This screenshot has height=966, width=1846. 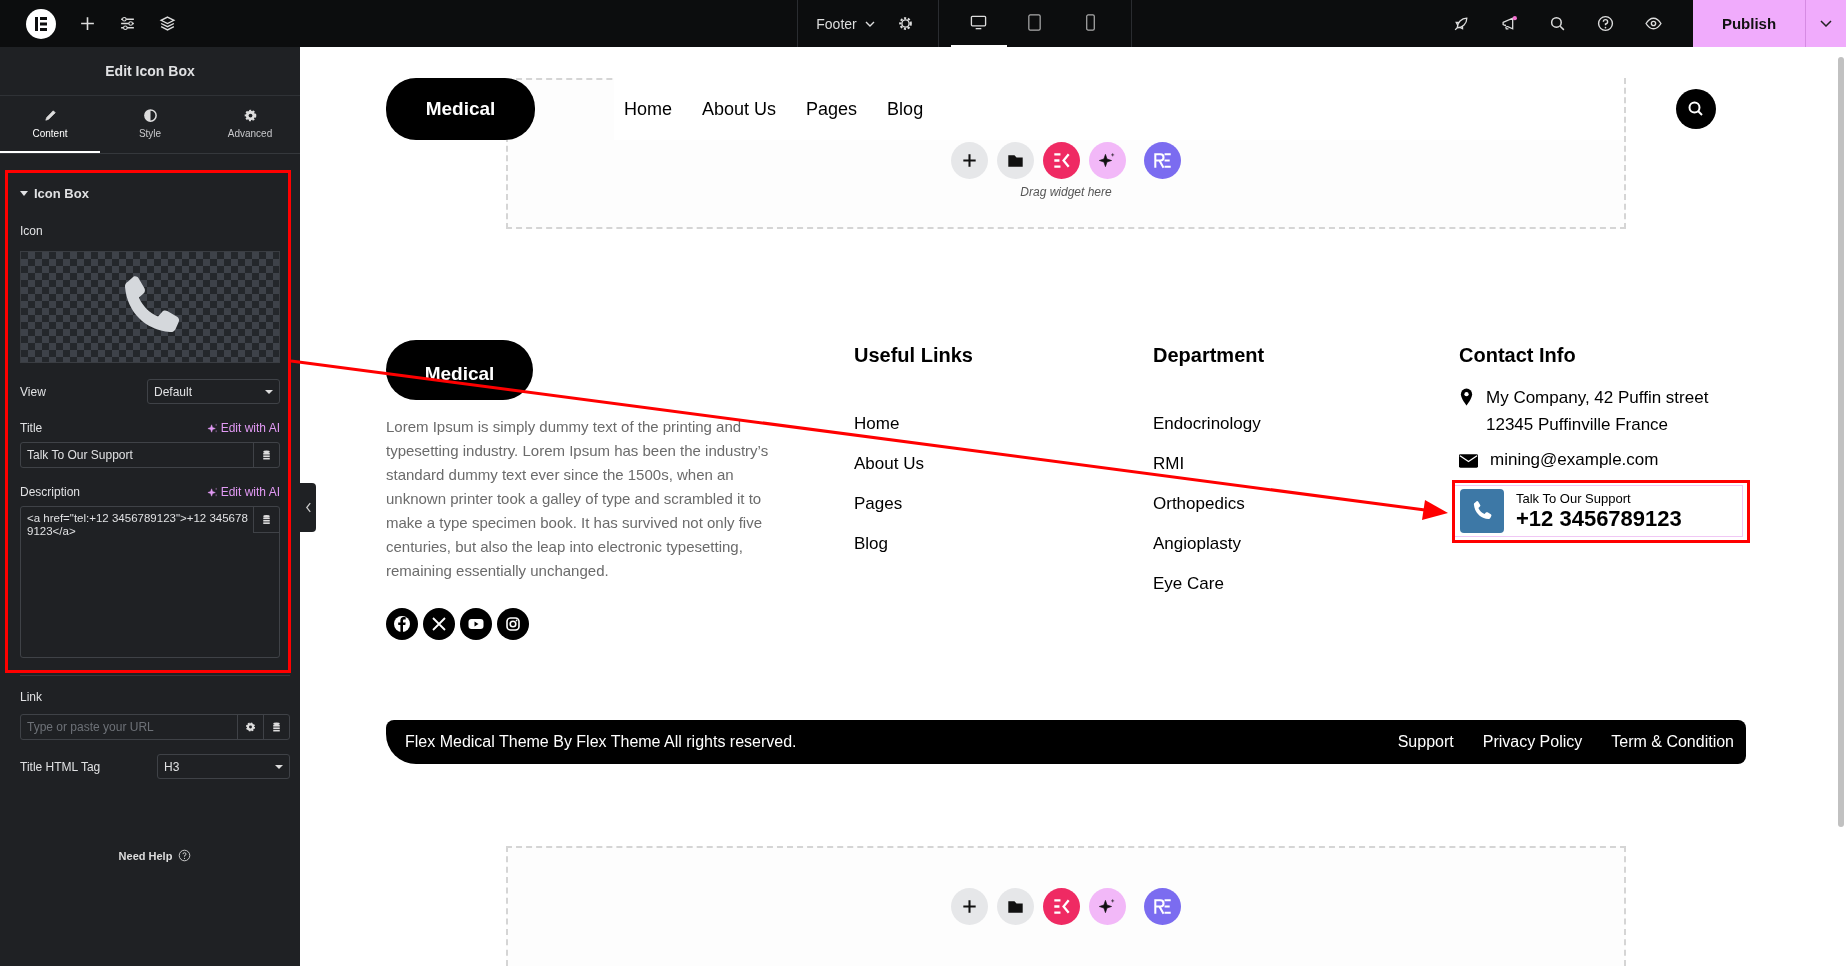 What do you see at coordinates (1066, 192) in the screenshot?
I see `drag-hint: Drag widget here` at bounding box center [1066, 192].